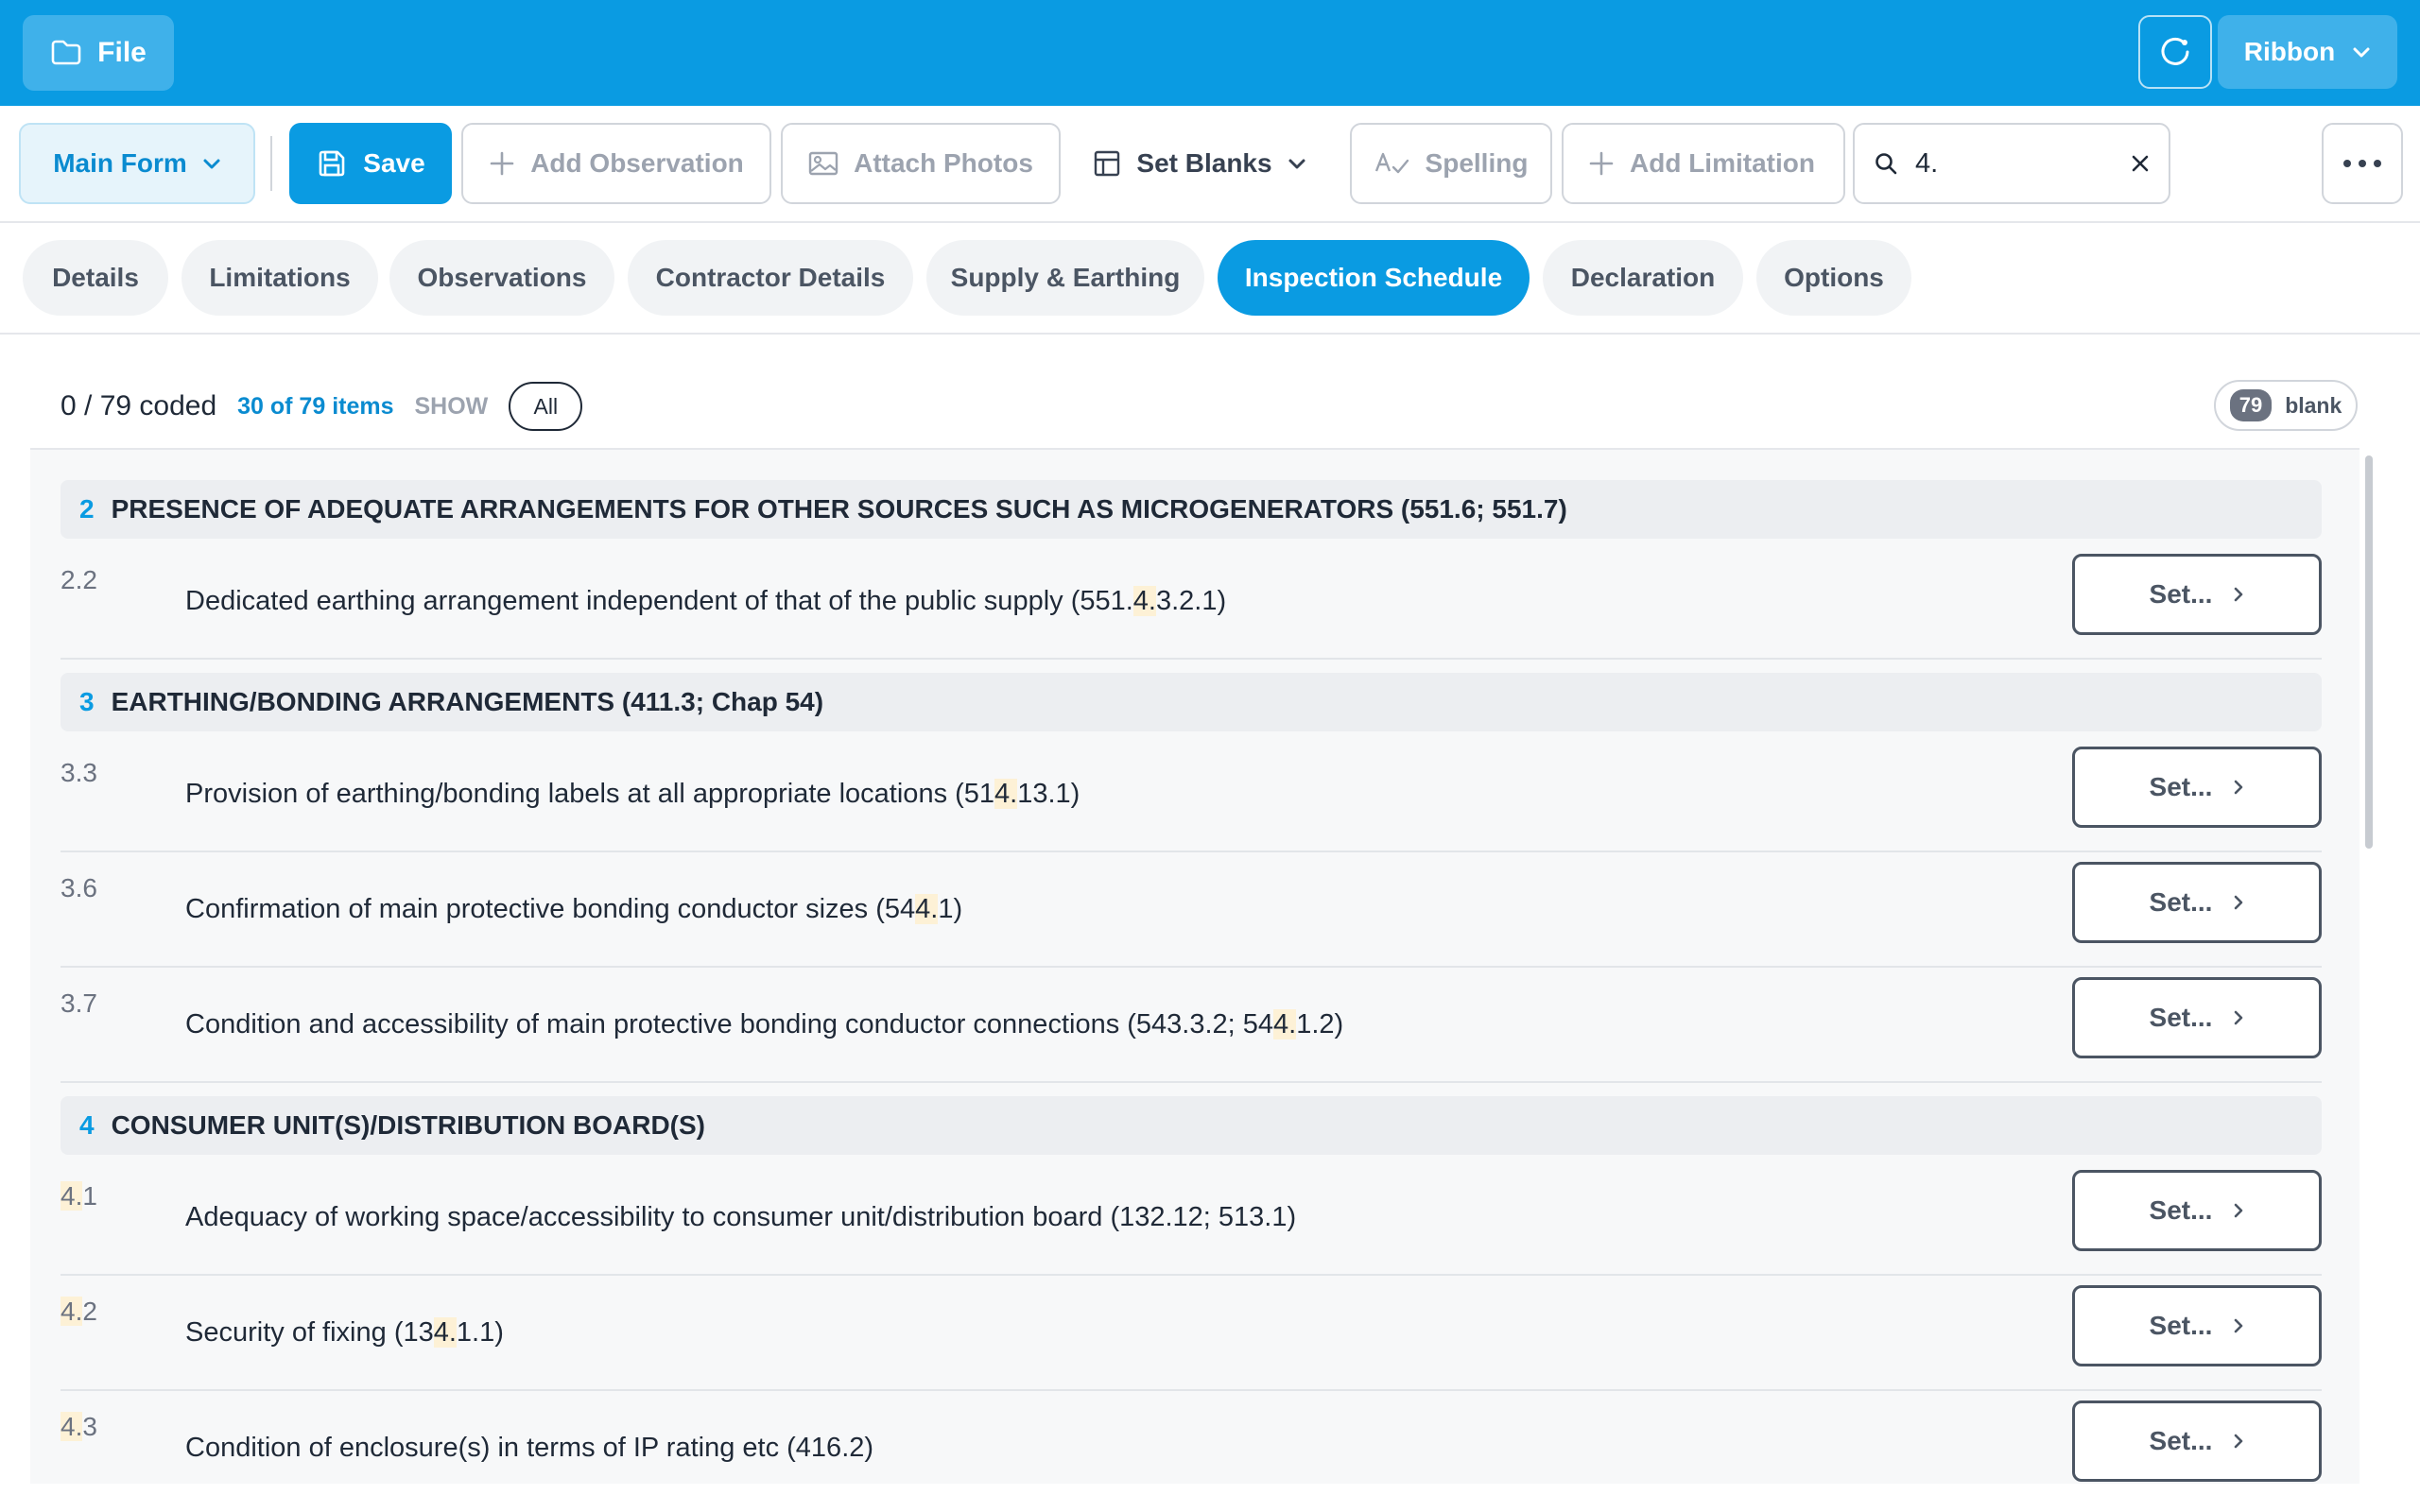 The height and width of the screenshot is (1512, 2420). Describe the element at coordinates (1722, 163) in the screenshot. I see `add-limitation-label: Add Limitation` at that location.